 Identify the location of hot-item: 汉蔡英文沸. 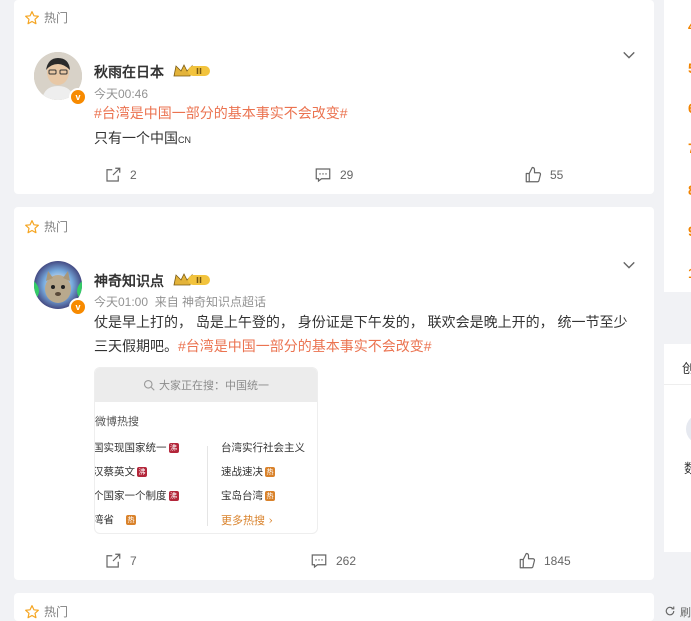
(120, 472).